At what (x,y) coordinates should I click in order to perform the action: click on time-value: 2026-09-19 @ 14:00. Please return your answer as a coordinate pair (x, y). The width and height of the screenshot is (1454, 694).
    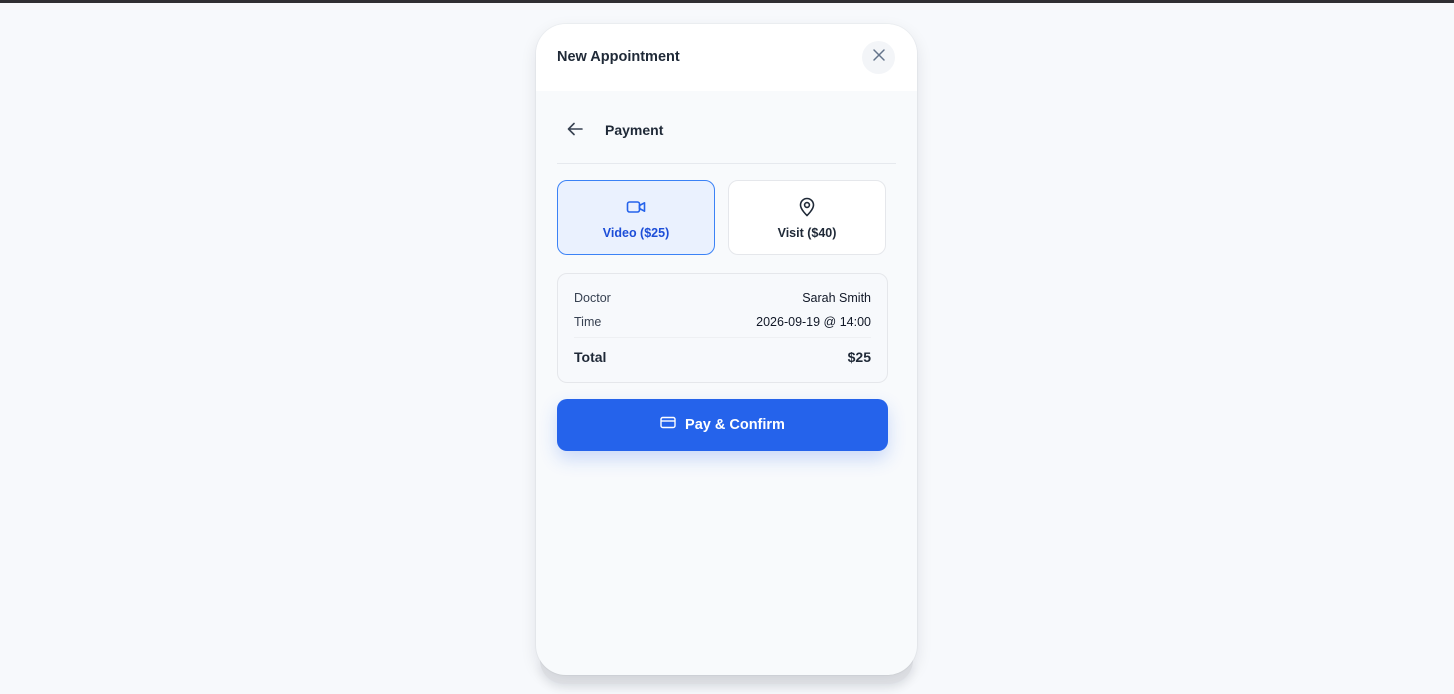
    Looking at the image, I should click on (813, 322).